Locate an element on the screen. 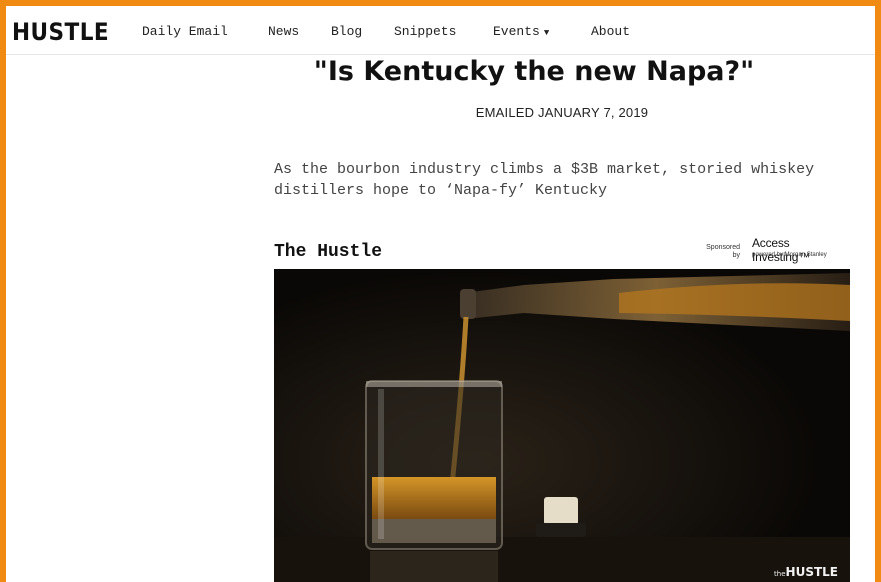 The image size is (881, 582). by-label: by is located at coordinates (736, 255).